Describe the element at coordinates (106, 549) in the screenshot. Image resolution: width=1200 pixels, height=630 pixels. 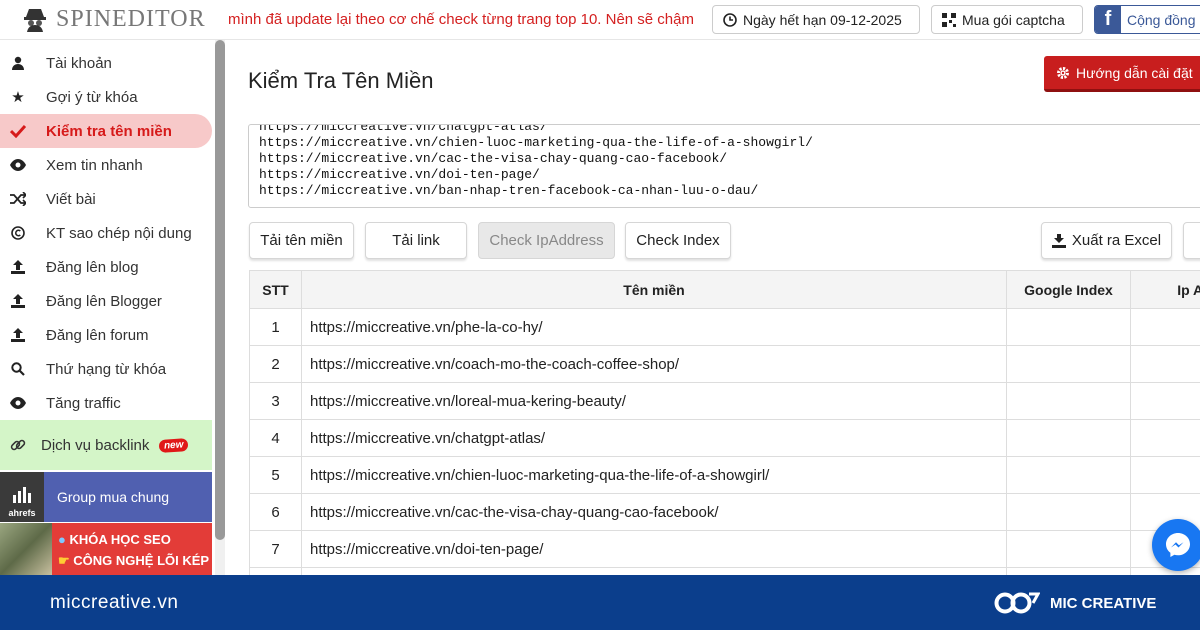
I see `seo-course-banner: ● KHÓA HỌC SEO ☛ CÔNG NGHỆ LÕI KÉP` at that location.